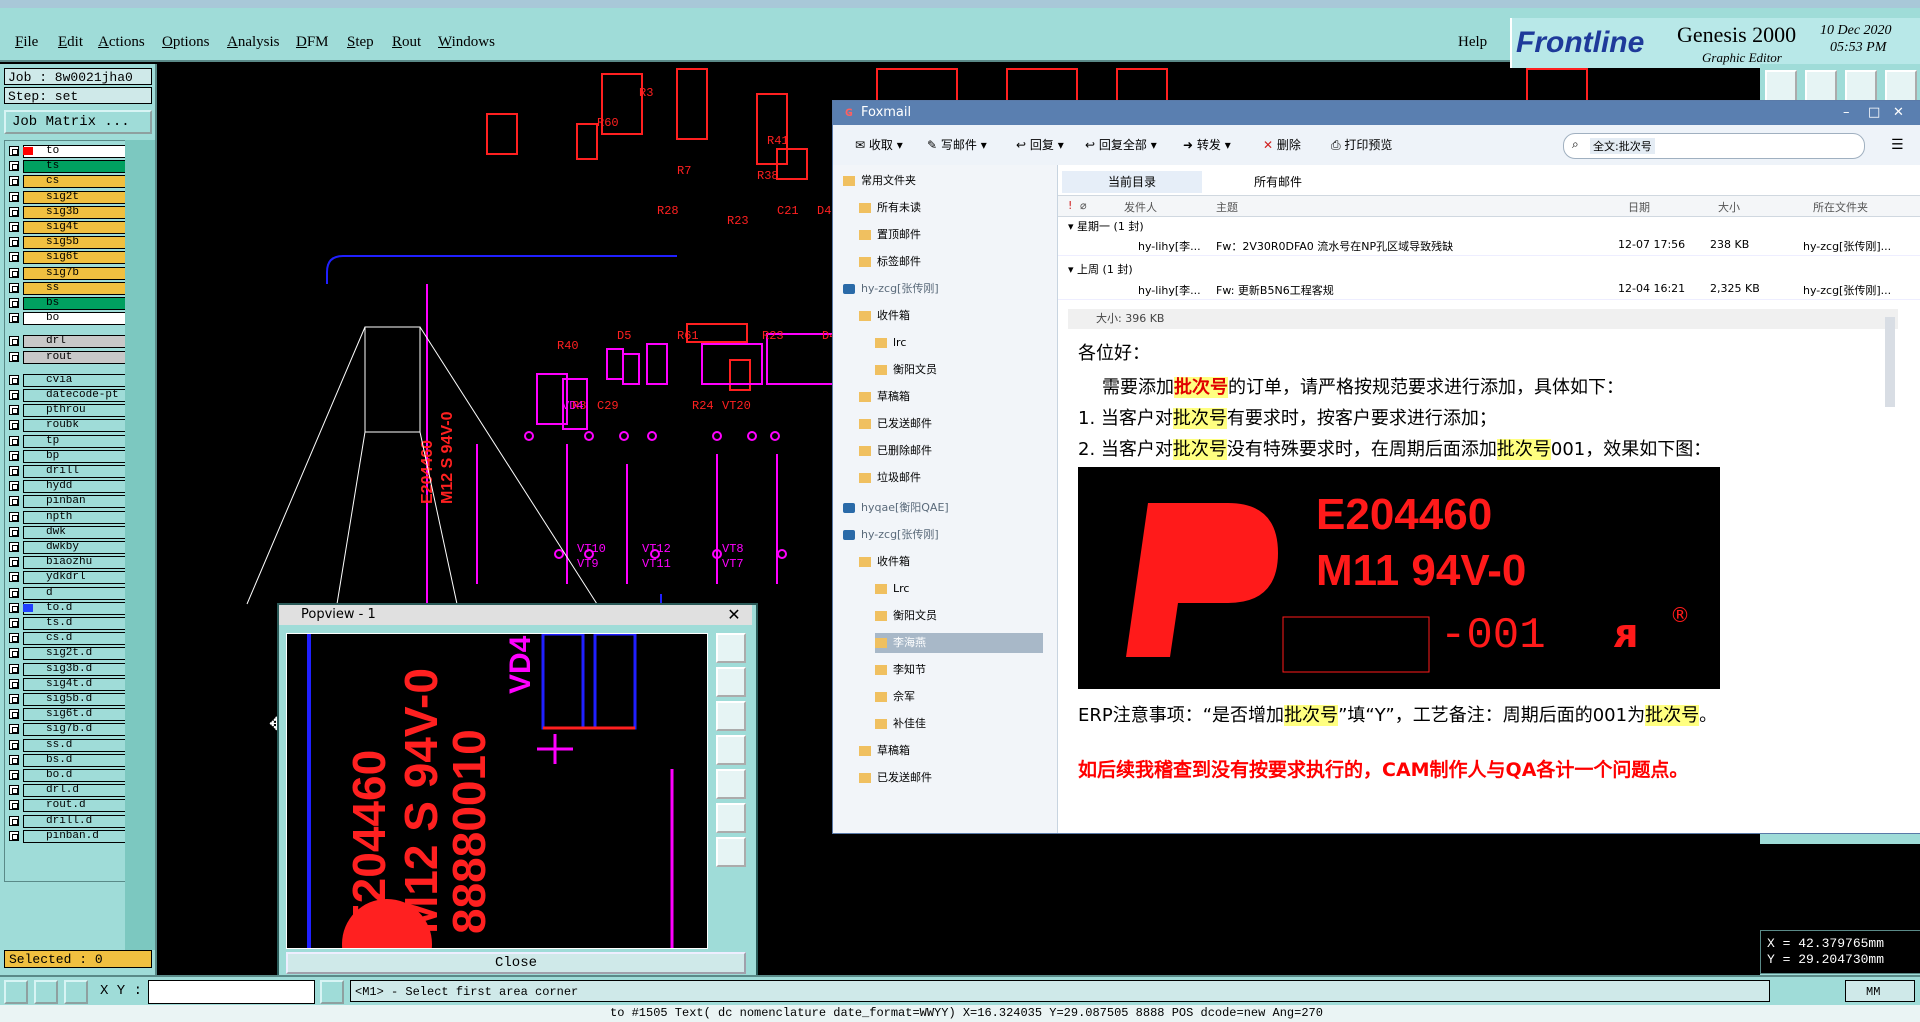 The width and height of the screenshot is (1920, 1022). What do you see at coordinates (731, 818) in the screenshot?
I see `zoom-in-icon` at bounding box center [731, 818].